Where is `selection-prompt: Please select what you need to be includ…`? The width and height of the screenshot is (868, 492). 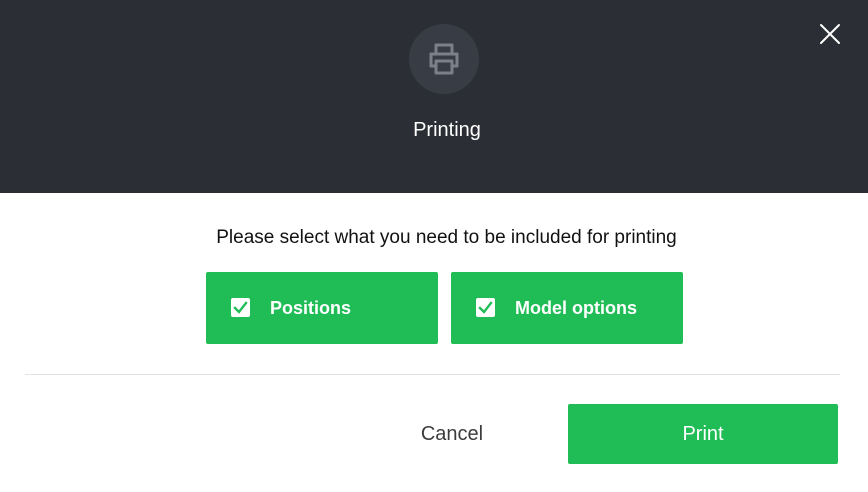 selection-prompt: Please select what you need to be includ… is located at coordinates (446, 237).